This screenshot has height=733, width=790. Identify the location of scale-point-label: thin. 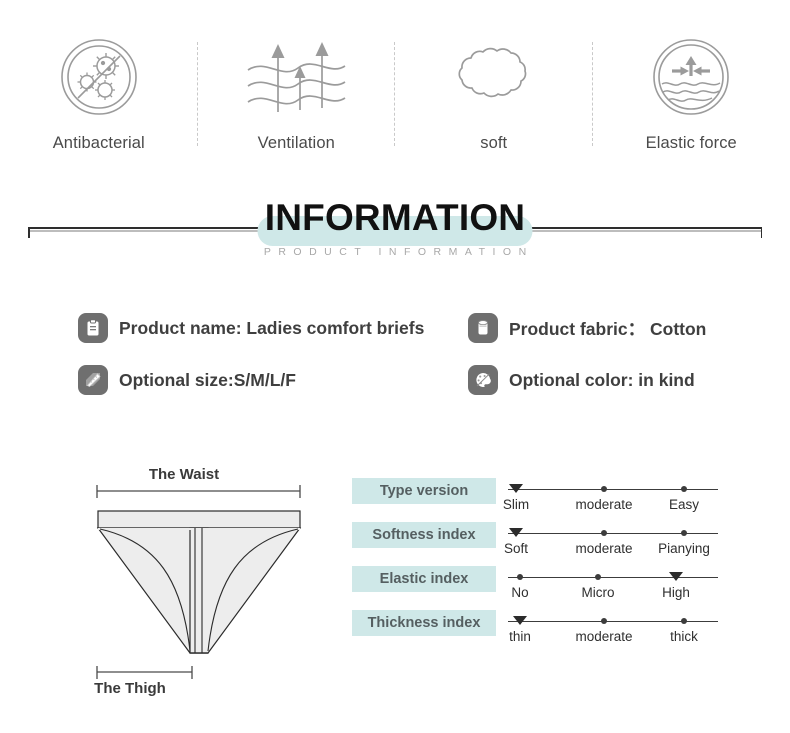
(520, 636).